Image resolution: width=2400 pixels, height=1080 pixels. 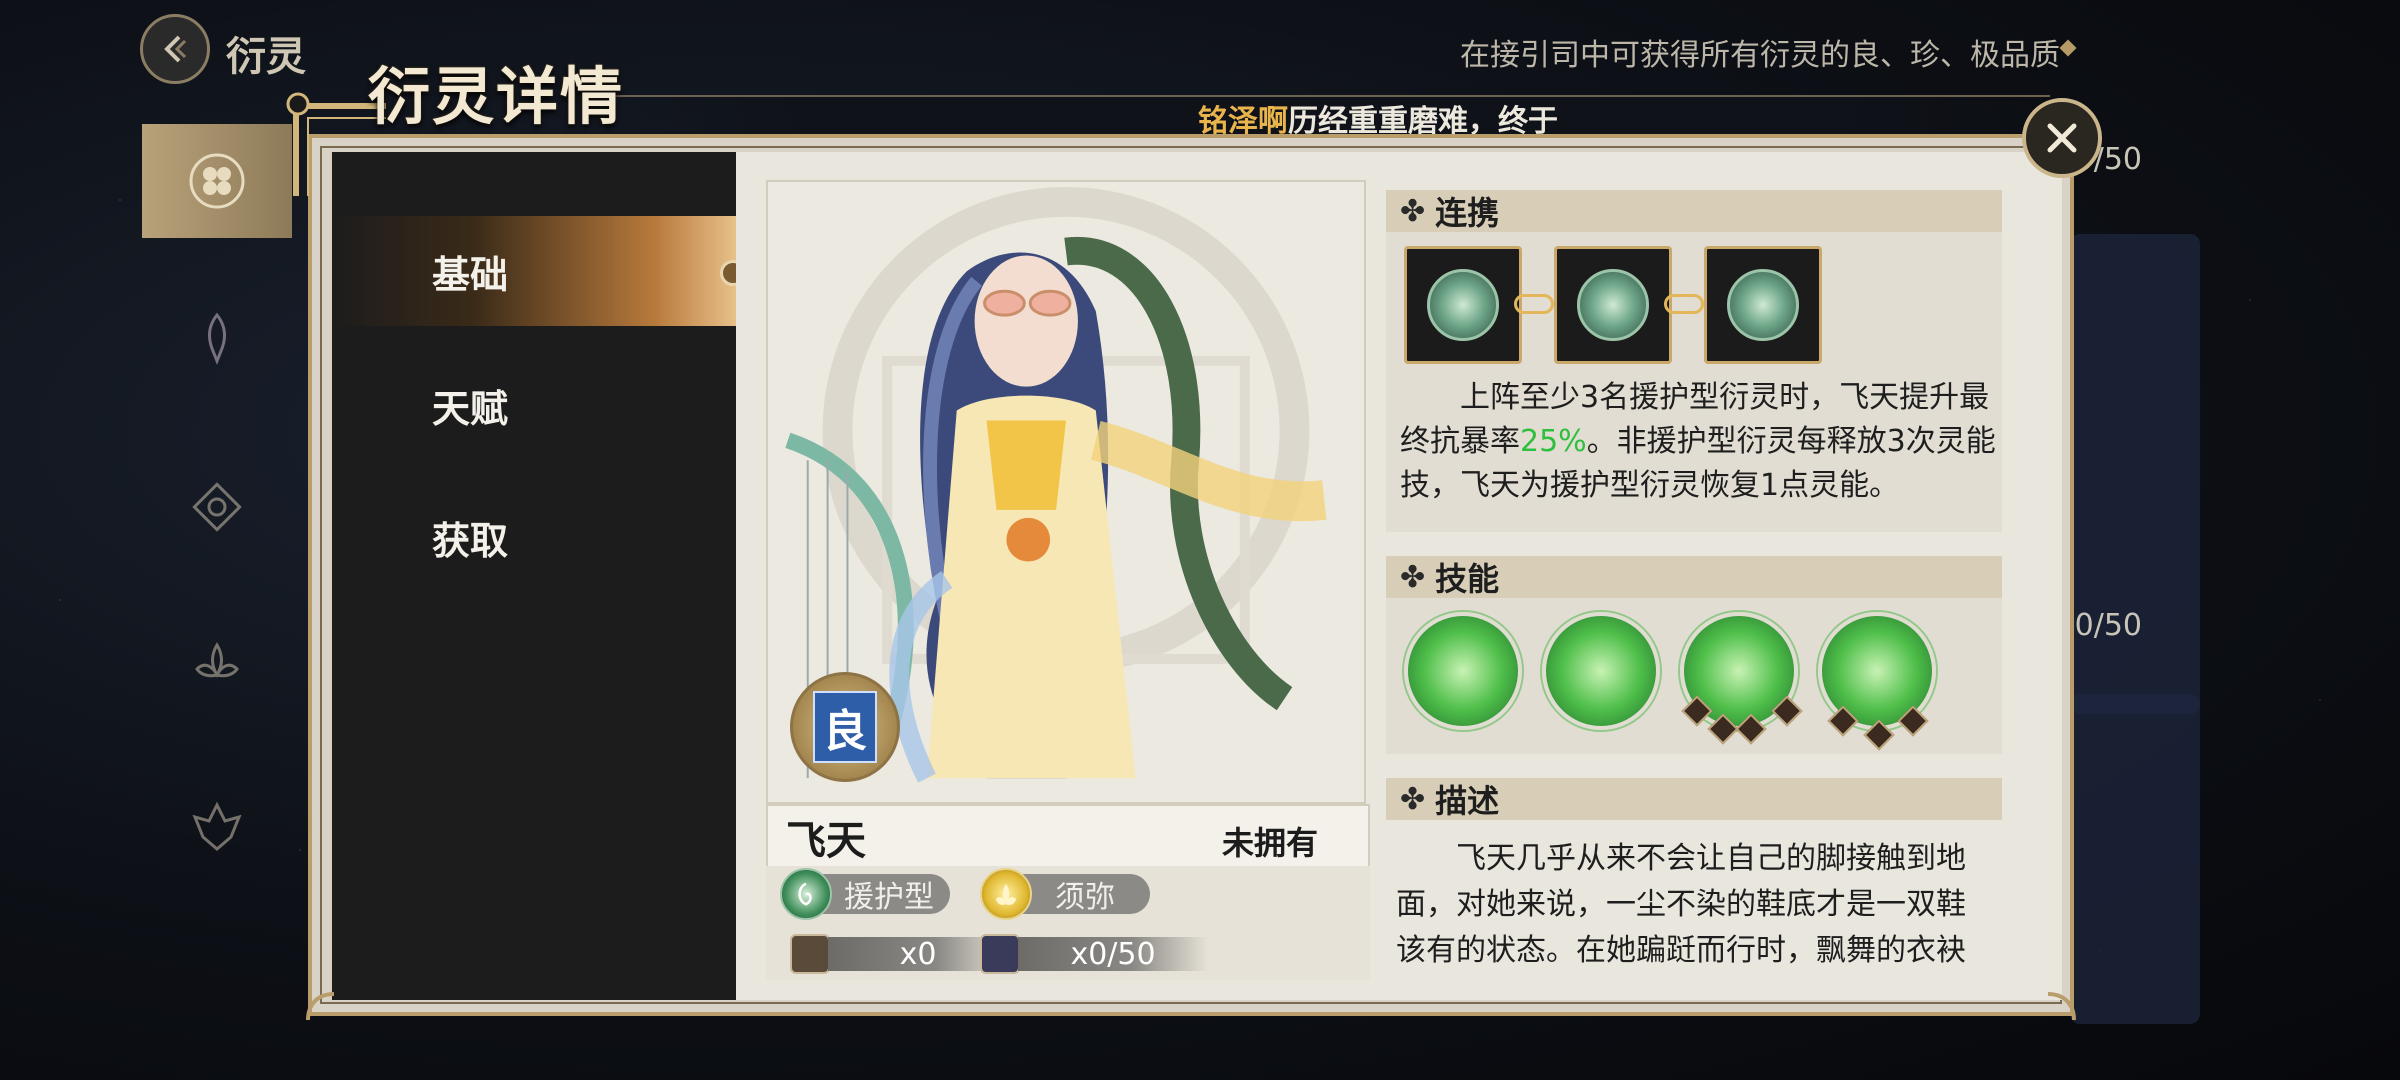 I want to click on tab-talent-label: 天赋, so click(x=470, y=408).